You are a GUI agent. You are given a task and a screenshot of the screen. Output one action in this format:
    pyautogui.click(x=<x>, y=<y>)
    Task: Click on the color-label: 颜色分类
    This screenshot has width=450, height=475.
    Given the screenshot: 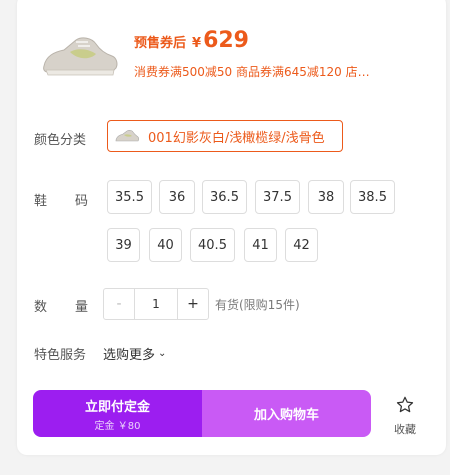 What is the action you would take?
    pyautogui.click(x=60, y=140)
    